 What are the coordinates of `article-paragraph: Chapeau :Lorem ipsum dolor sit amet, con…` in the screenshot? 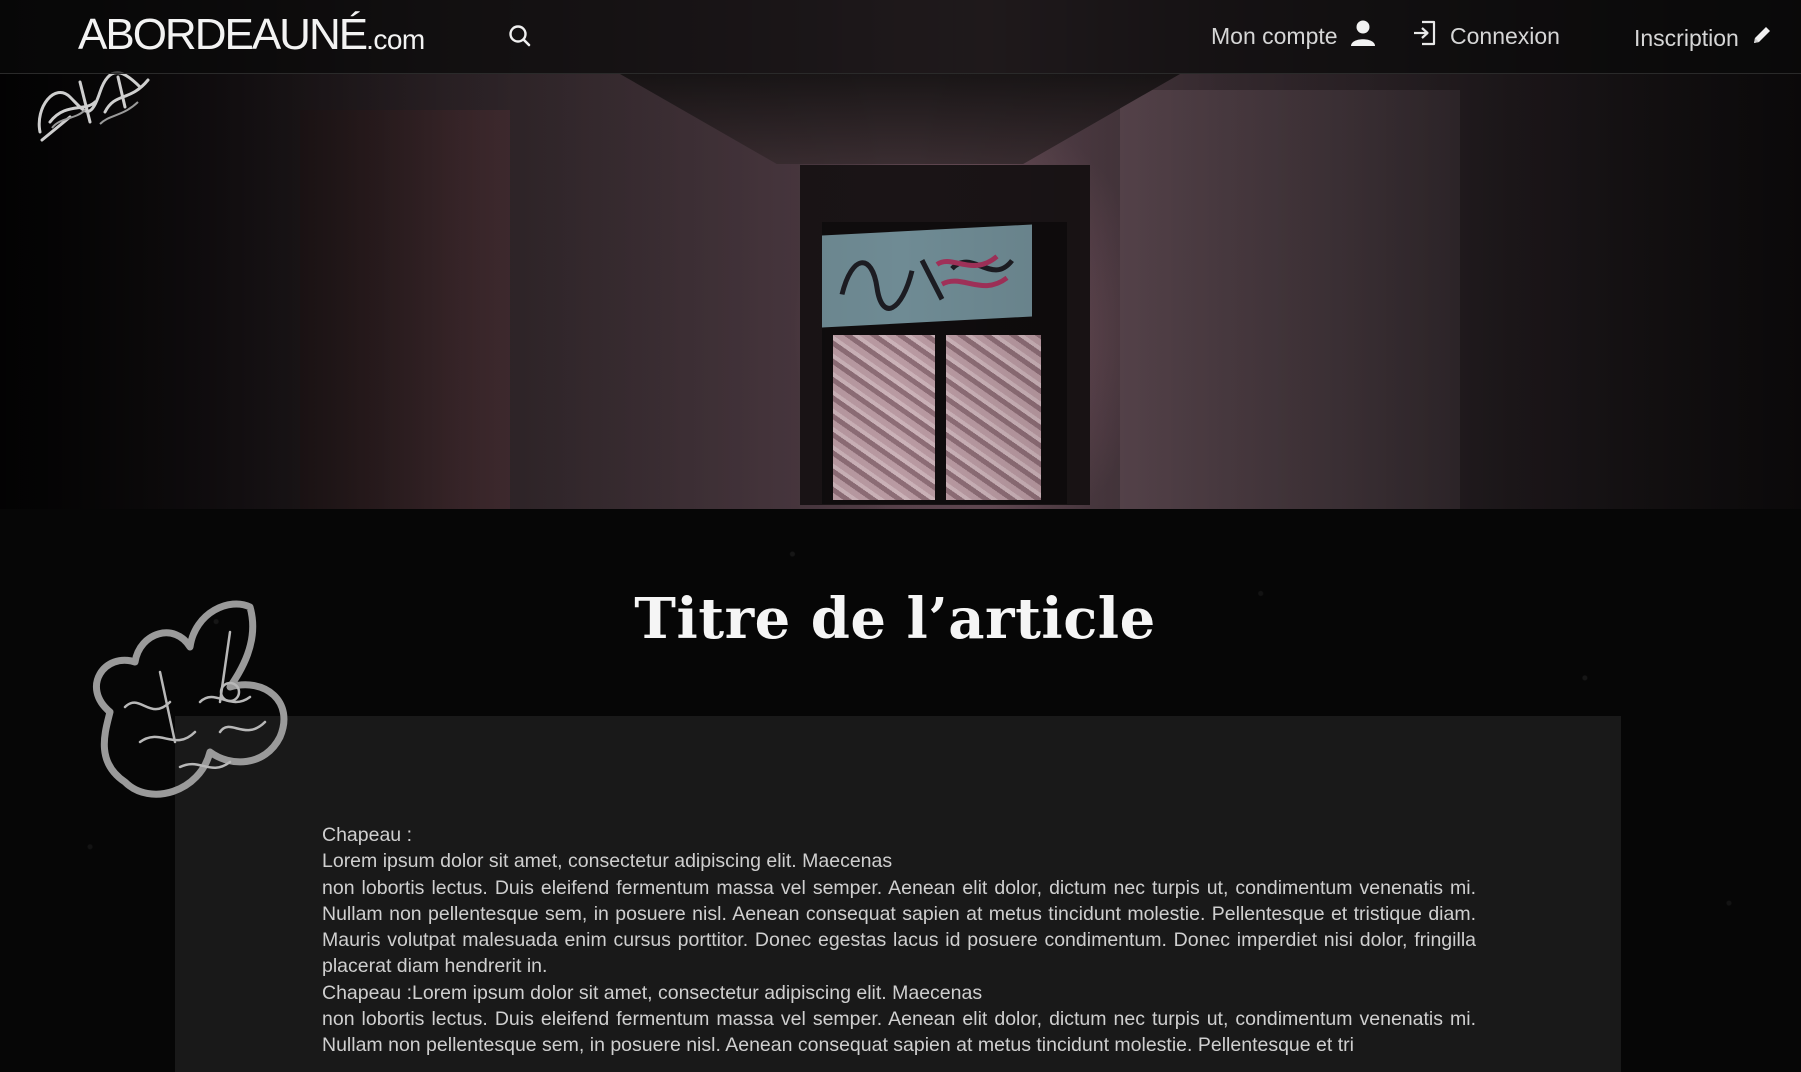 It's located at (652, 992).